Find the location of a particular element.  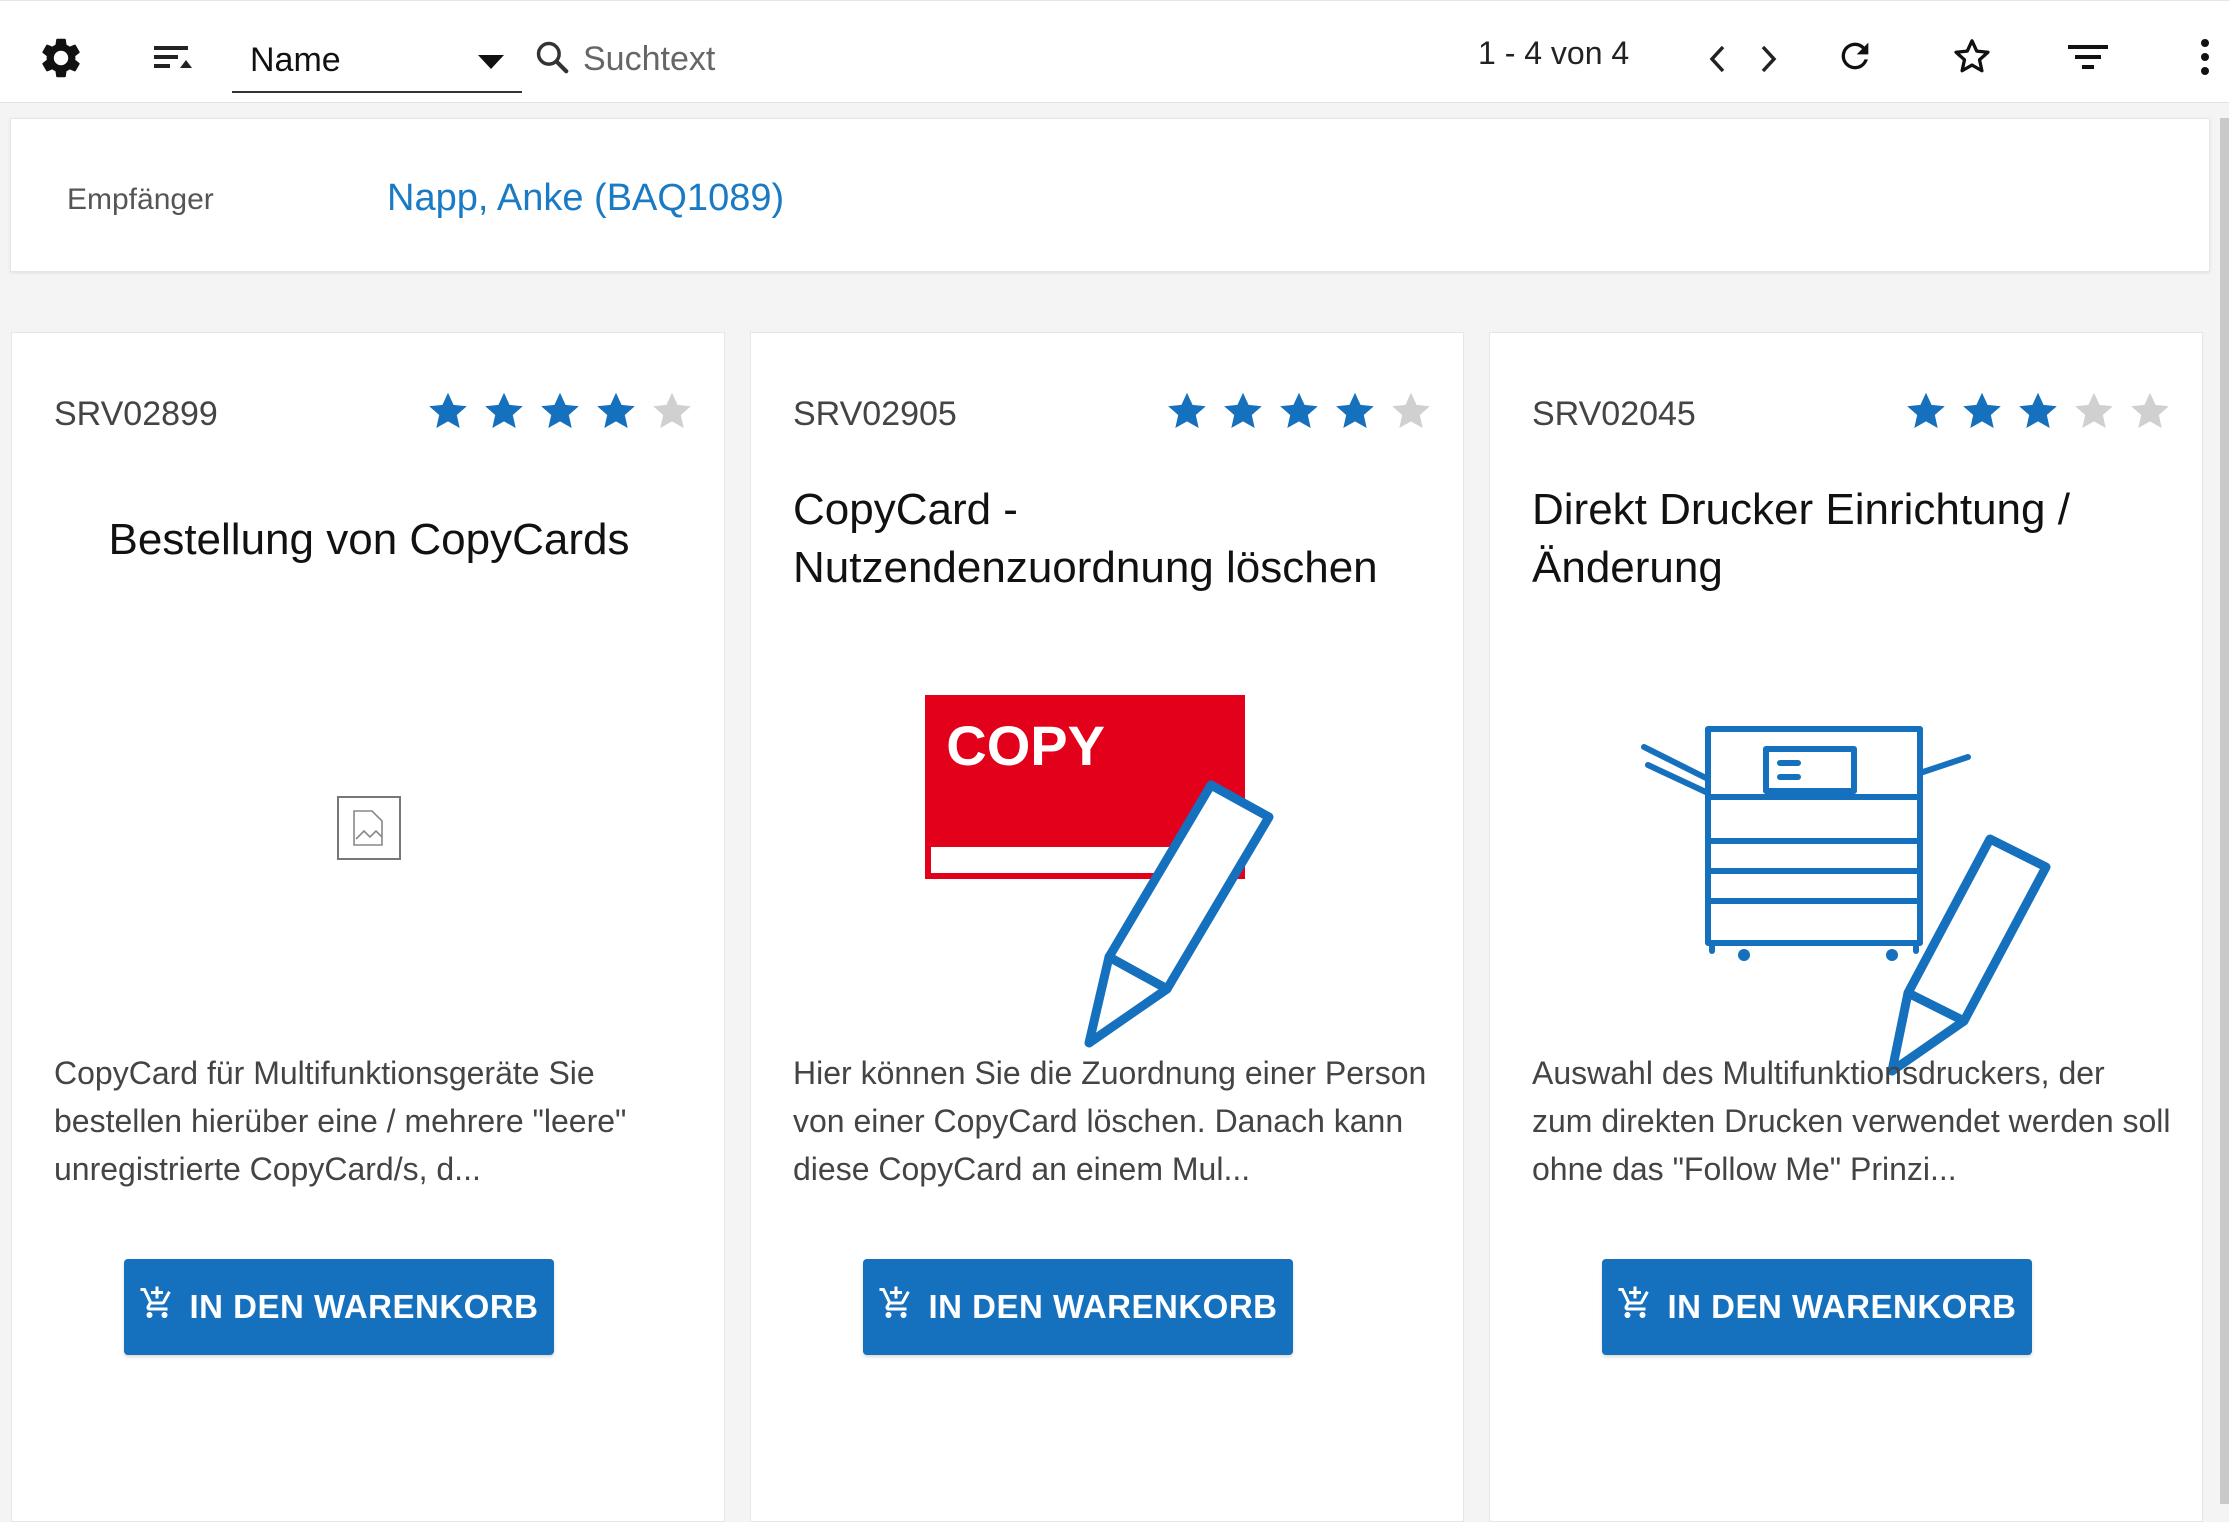

filter-icon is located at coordinates (2088, 57).